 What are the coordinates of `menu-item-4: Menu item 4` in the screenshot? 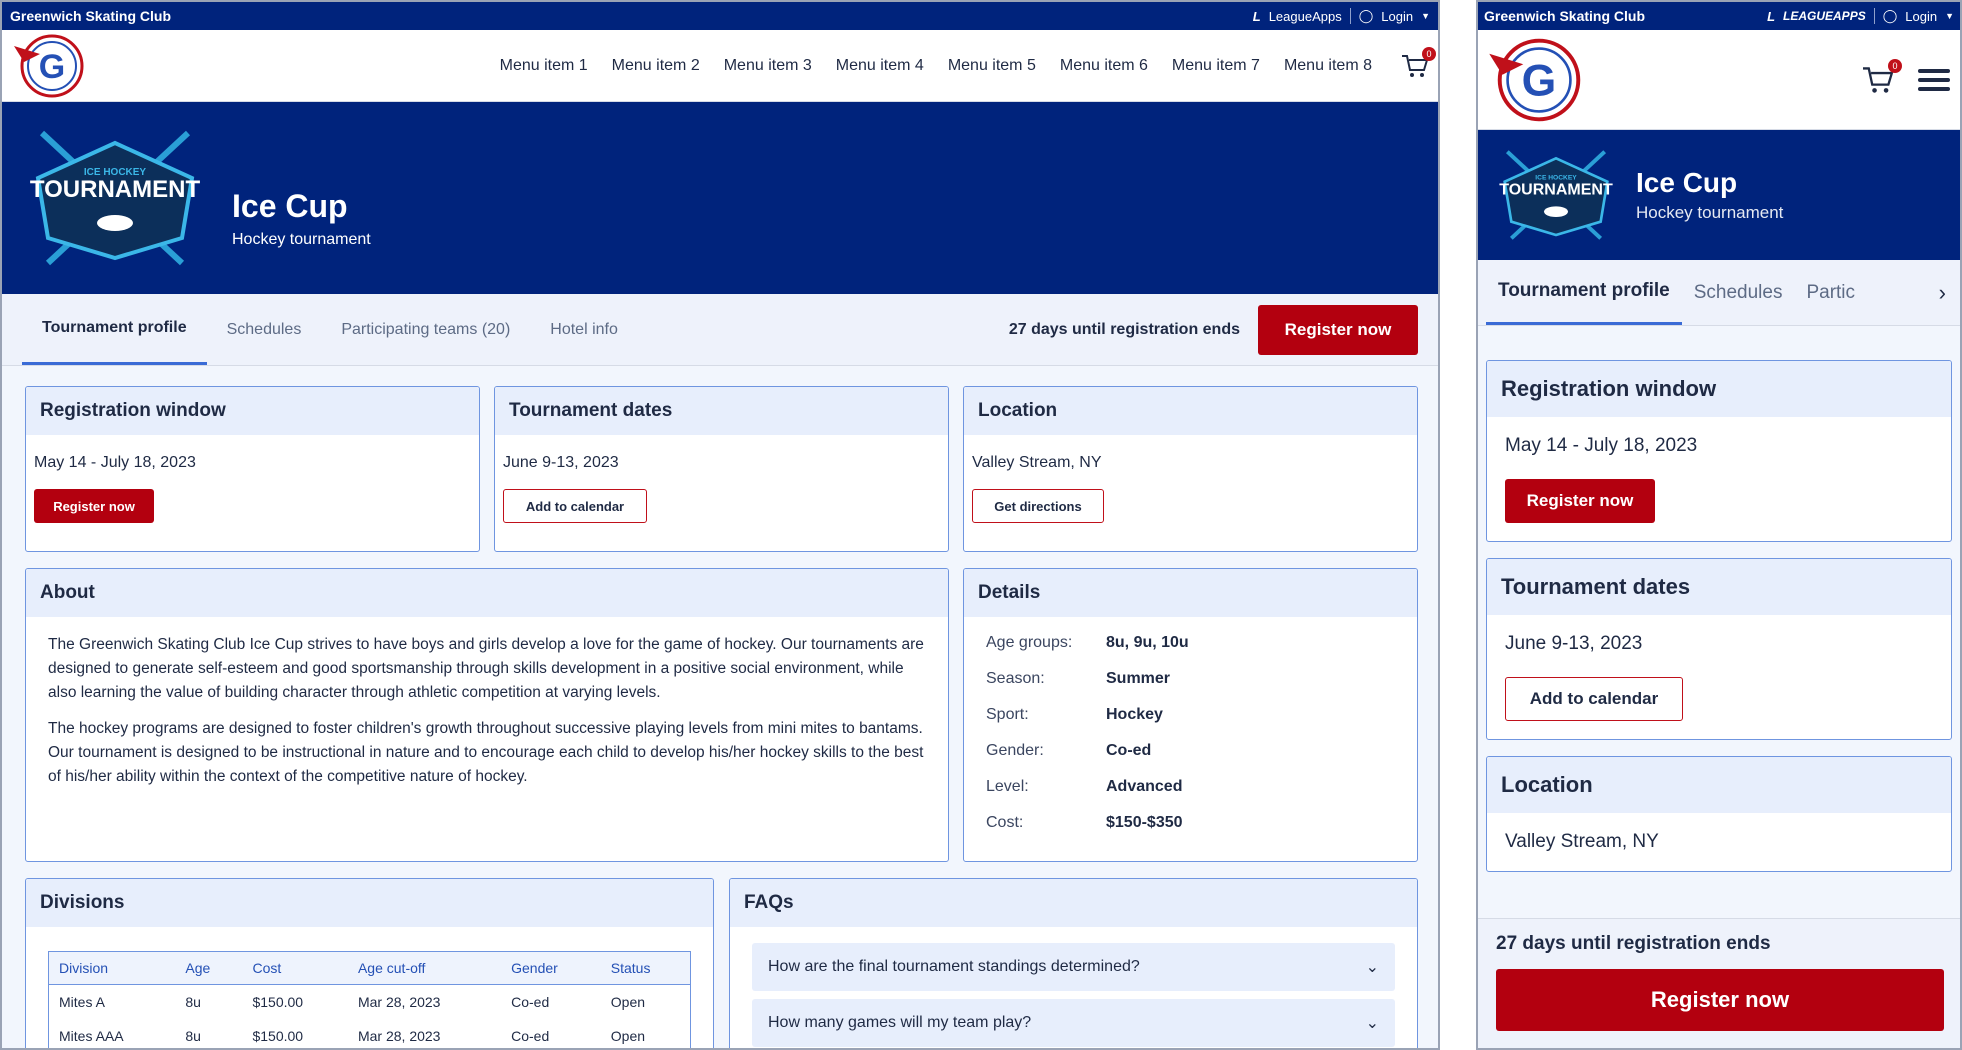 It's located at (880, 66).